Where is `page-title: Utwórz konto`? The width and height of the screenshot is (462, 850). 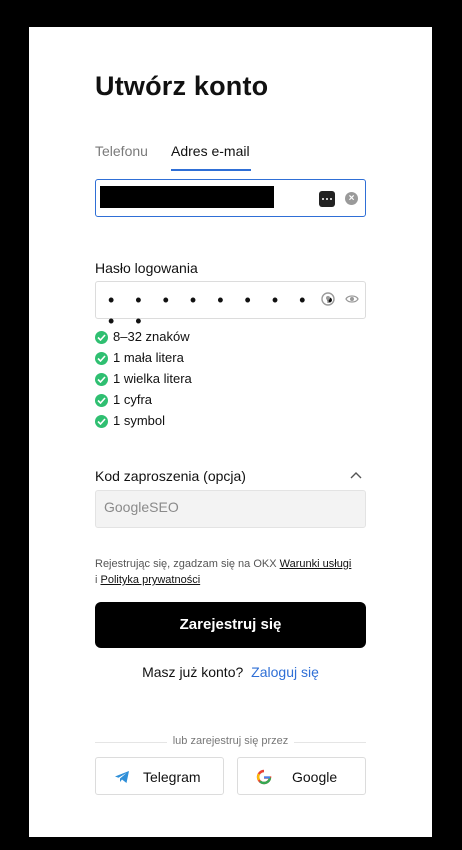
page-title: Utwórz konto is located at coordinates (182, 86).